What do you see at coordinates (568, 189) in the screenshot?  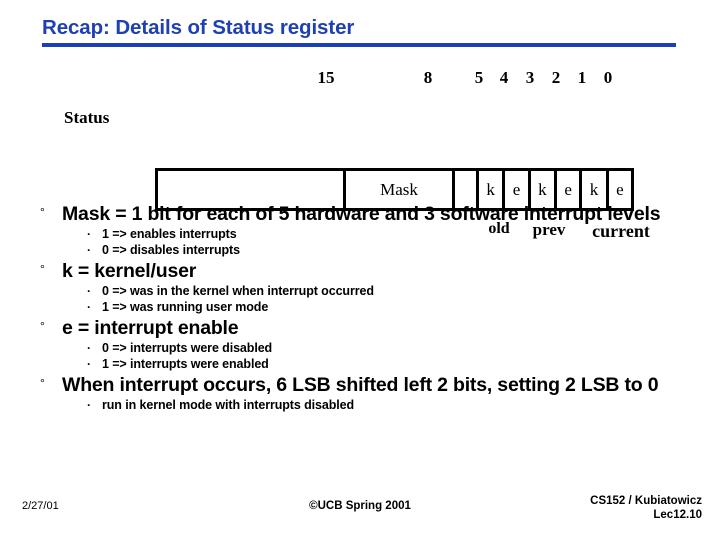 I see `register-field-bit2-text: e` at bounding box center [568, 189].